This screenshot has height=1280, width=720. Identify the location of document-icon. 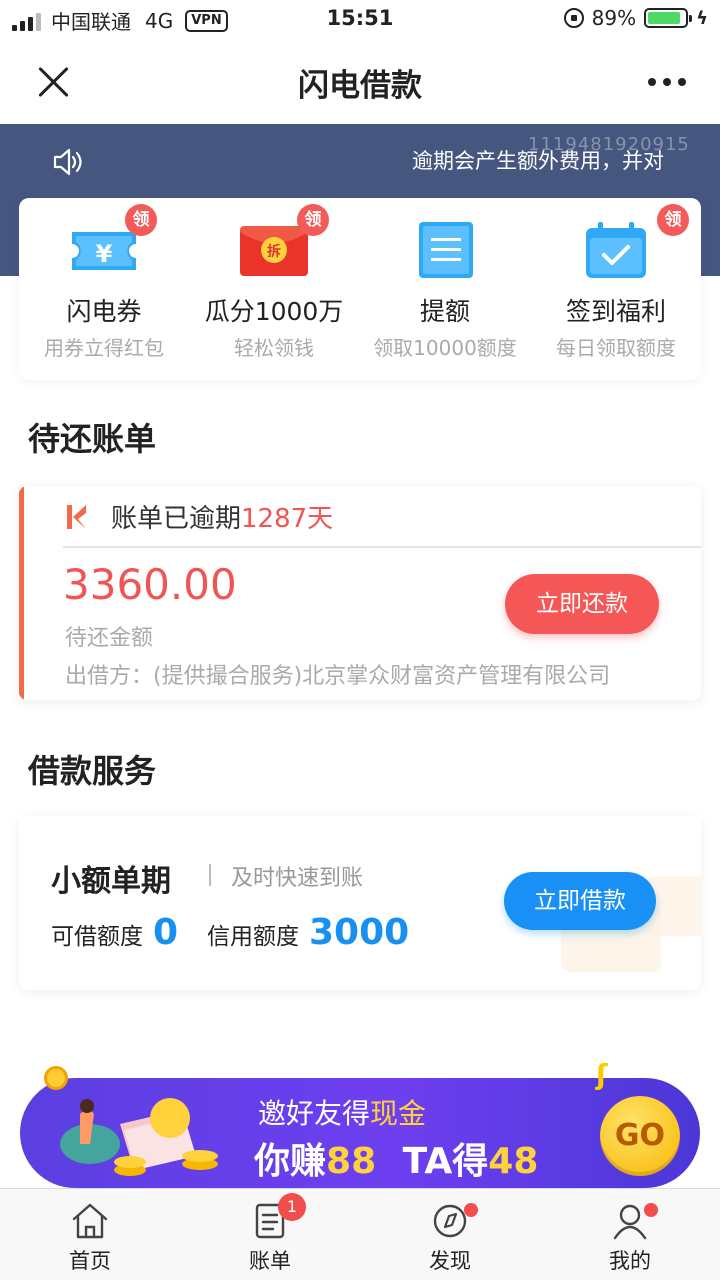
(446, 250).